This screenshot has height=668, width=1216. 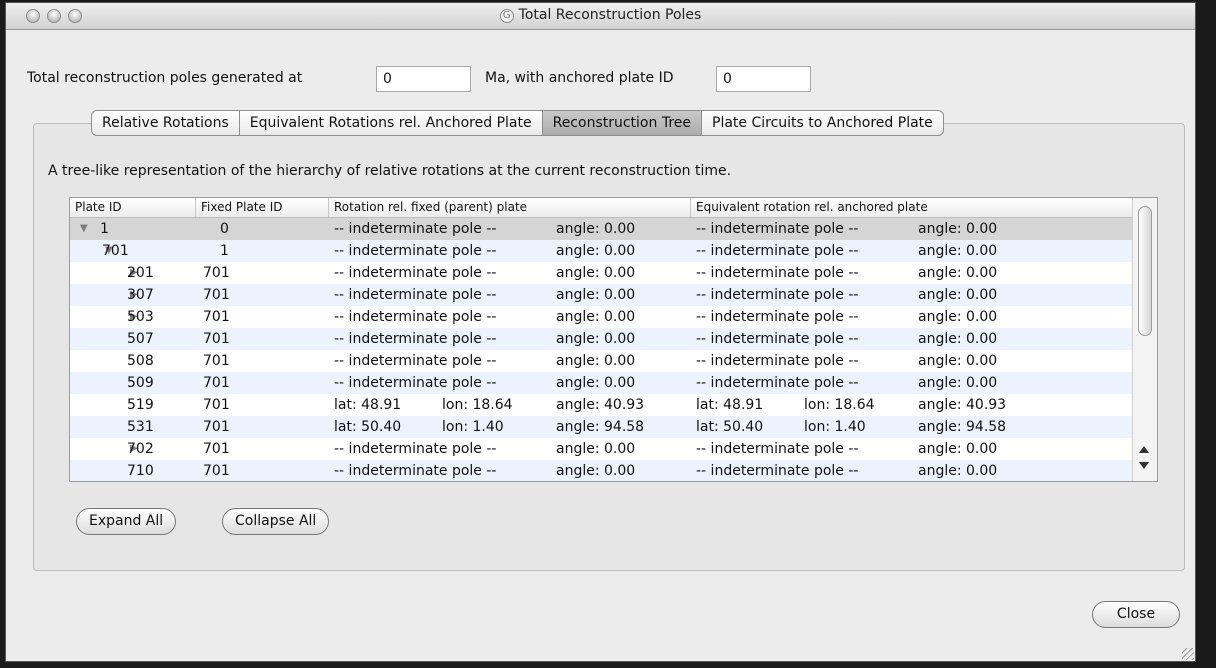 I want to click on header-plate-id: Plate ID, so click(x=133, y=207).